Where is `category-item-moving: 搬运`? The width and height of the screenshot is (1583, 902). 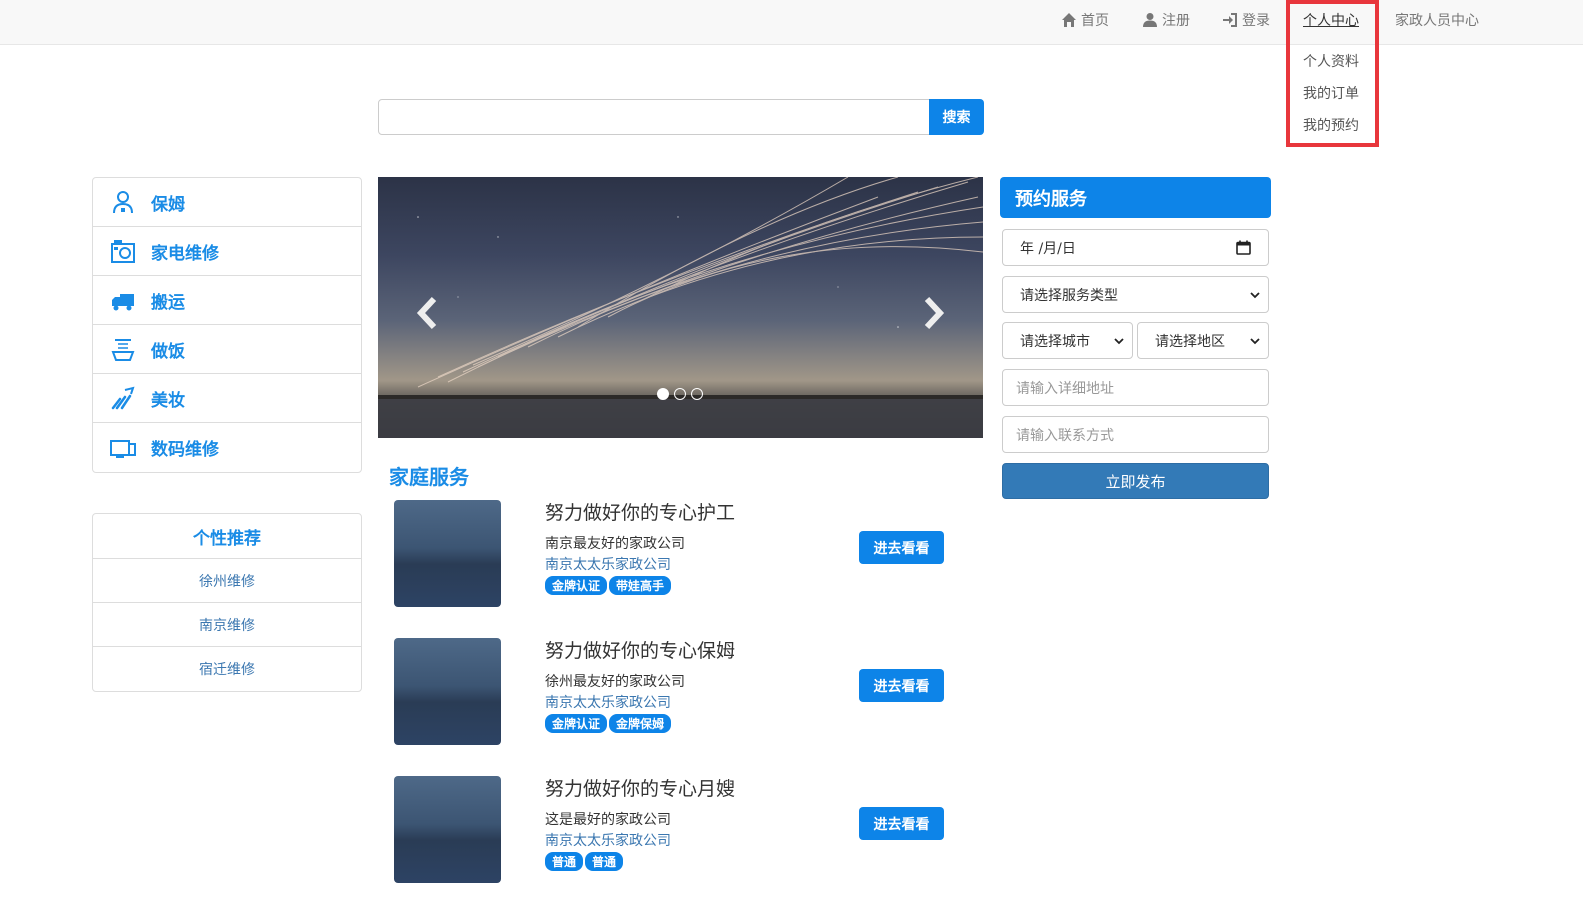
category-item-moving: 搬运 is located at coordinates (227, 300).